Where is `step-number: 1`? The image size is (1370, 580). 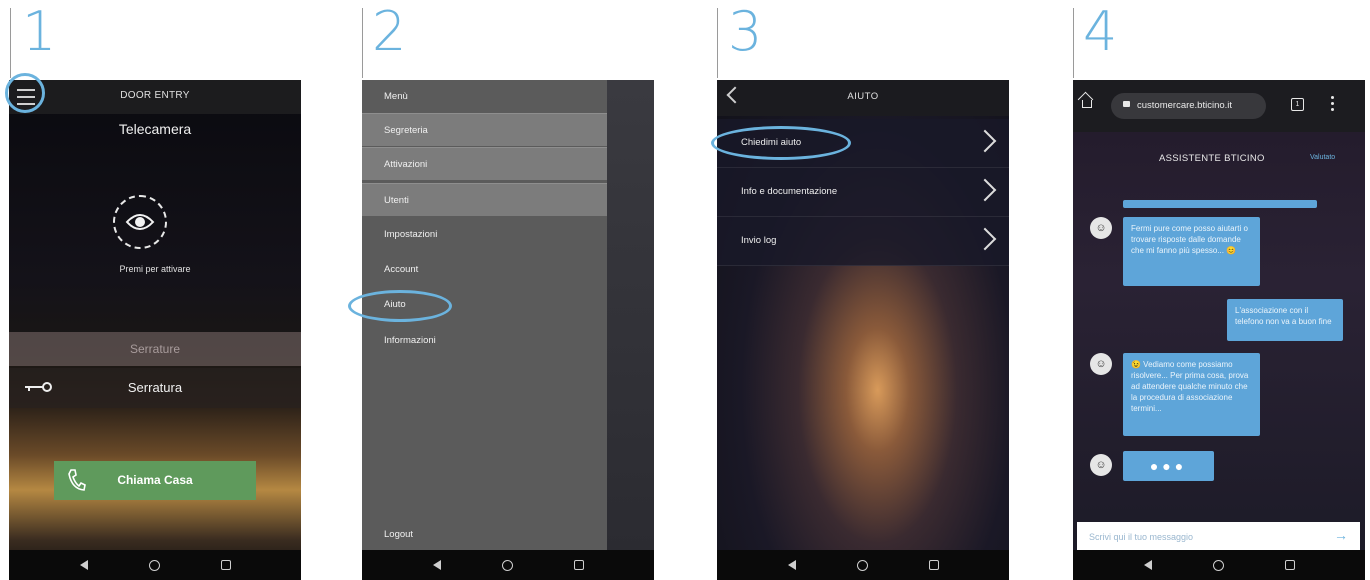 step-number: 1 is located at coordinates (39, 31).